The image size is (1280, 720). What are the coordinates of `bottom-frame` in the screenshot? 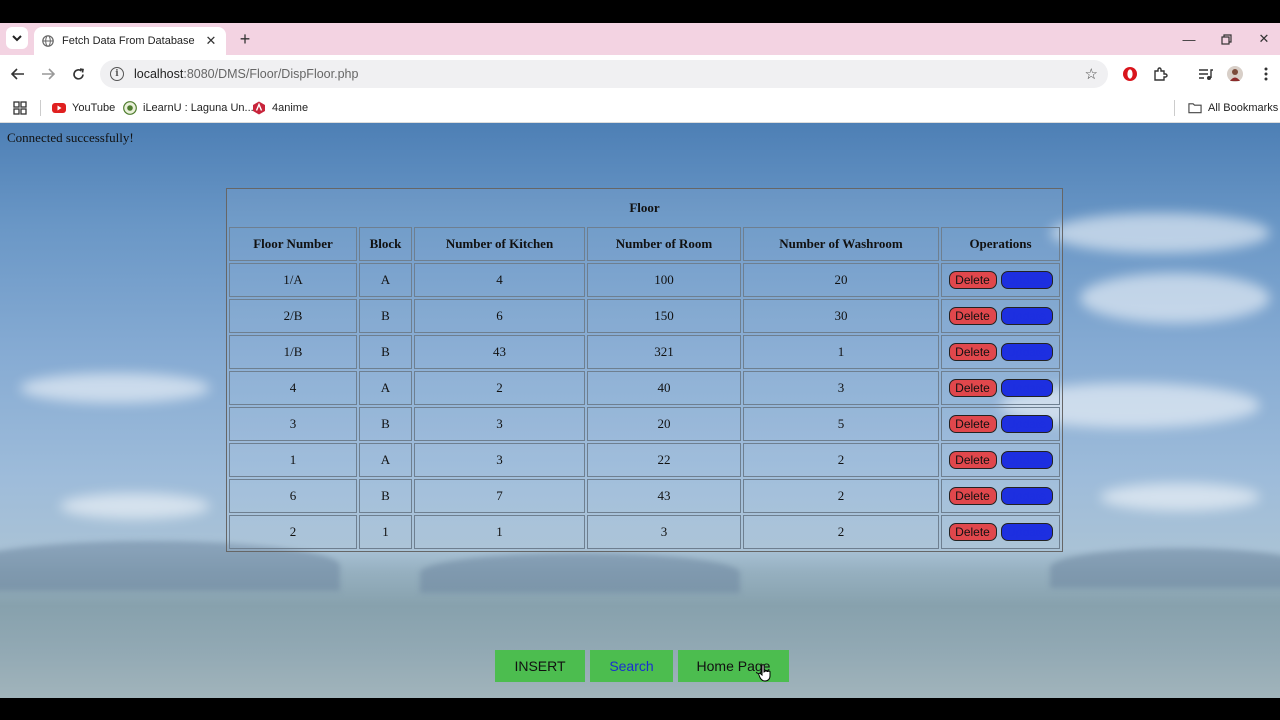 It's located at (640, 709).